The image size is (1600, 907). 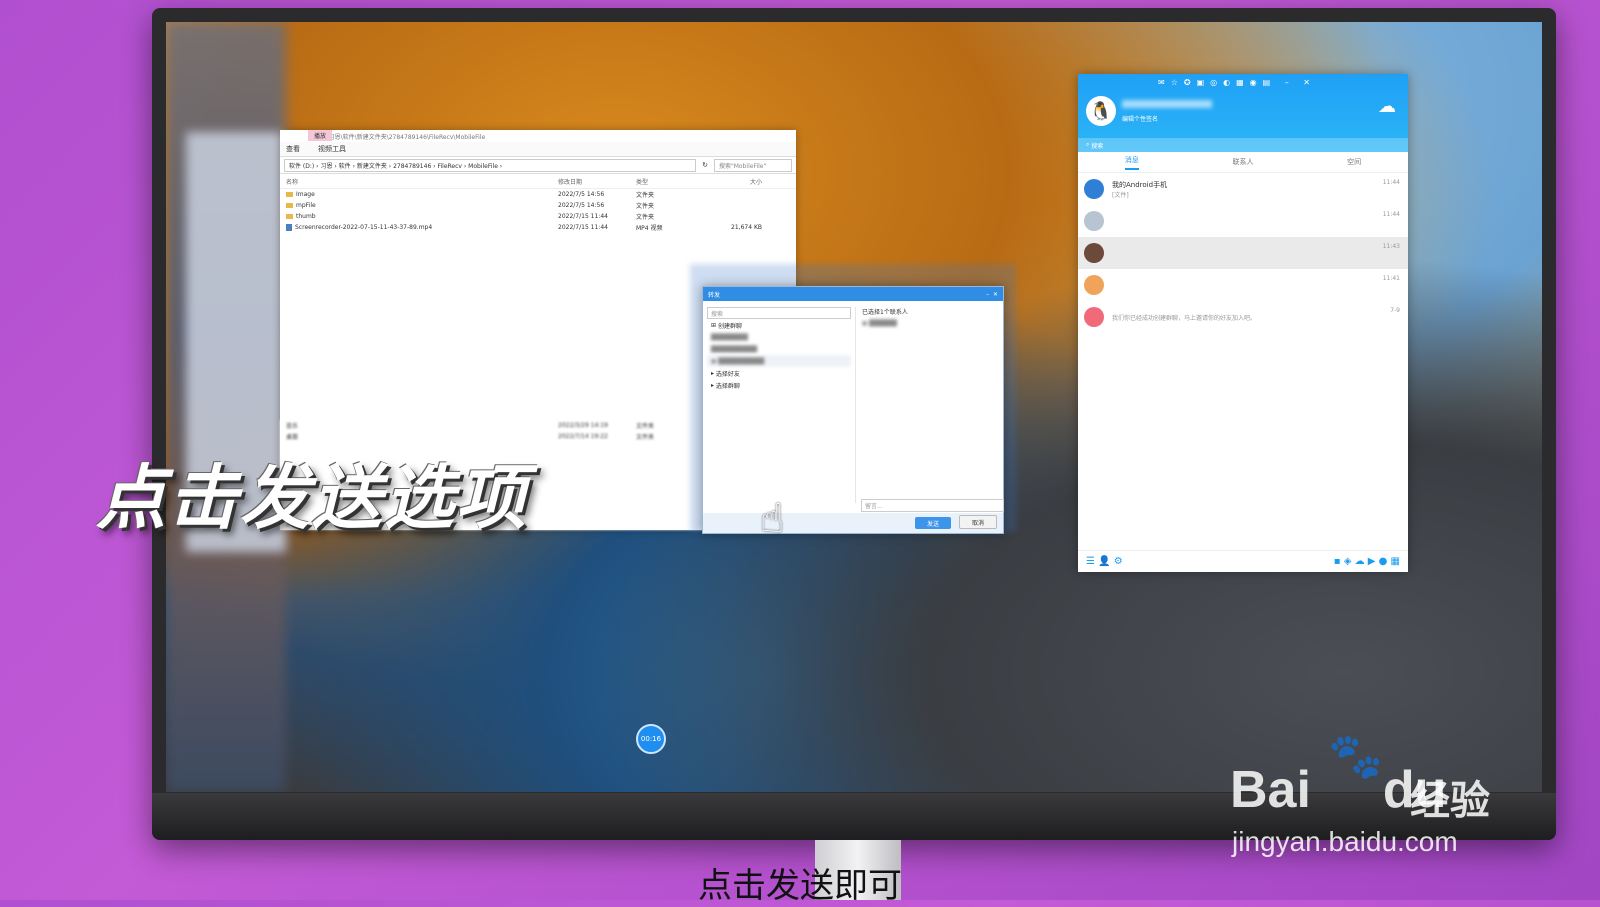 I want to click on create-group-item: ⊞ 创建群聊, so click(x=779, y=325).